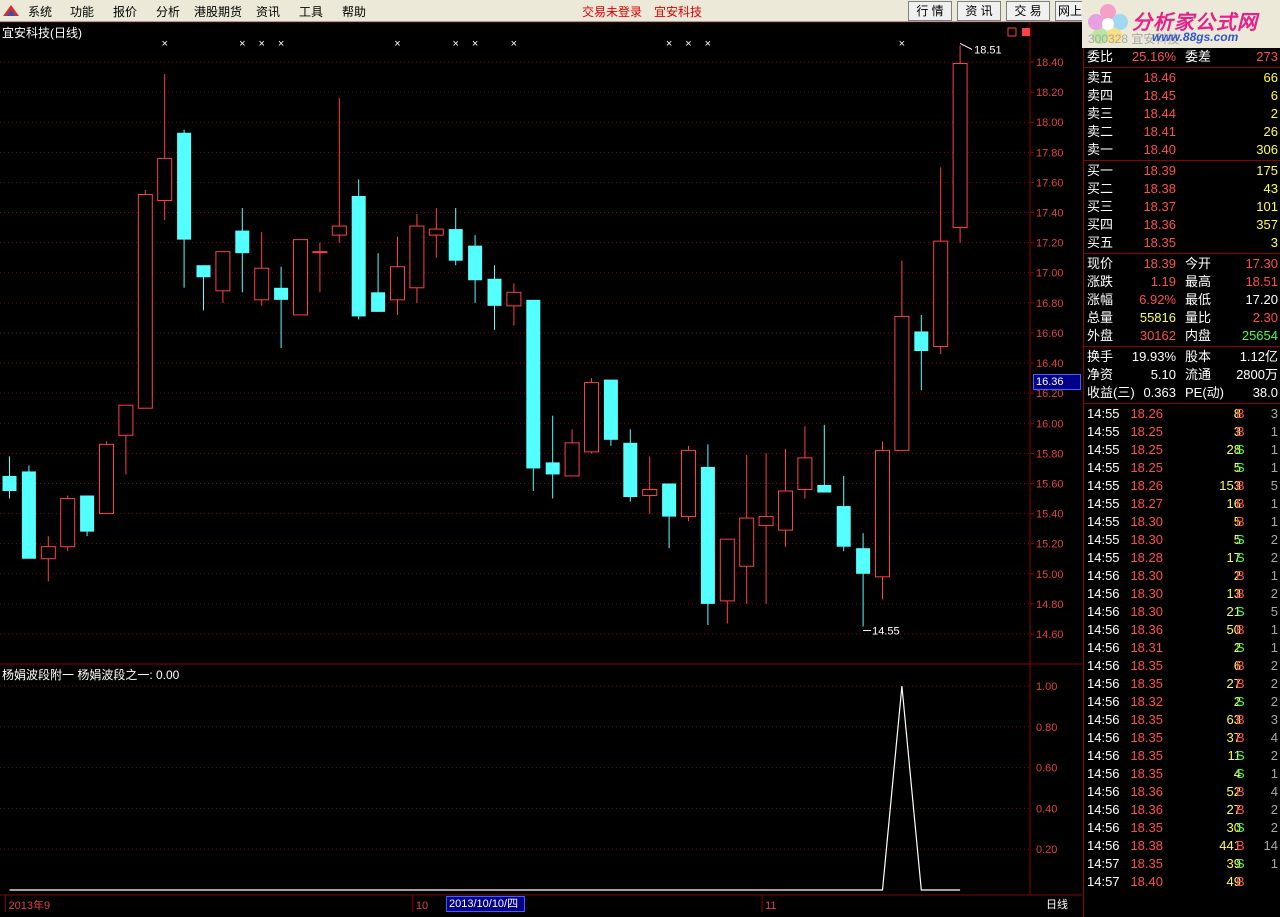 This screenshot has height=917, width=1280. What do you see at coordinates (1267, 170) in the screenshot?
I see `bid-volume: 175` at bounding box center [1267, 170].